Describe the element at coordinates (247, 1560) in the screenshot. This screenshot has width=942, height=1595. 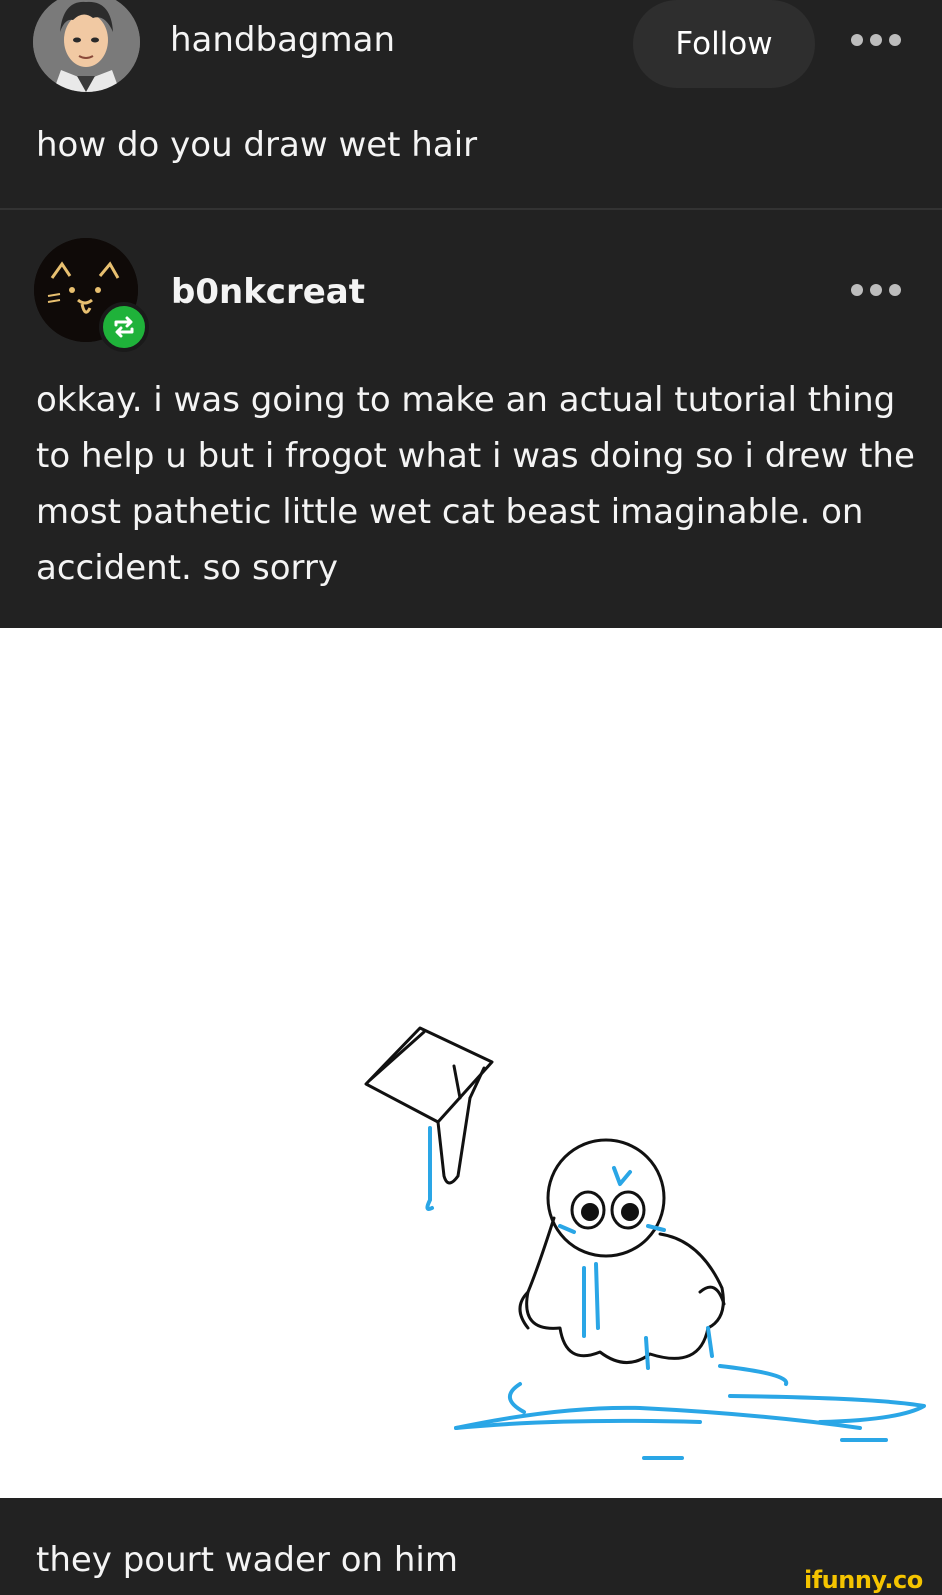
I see `image-caption: they pourt wader on him` at that location.